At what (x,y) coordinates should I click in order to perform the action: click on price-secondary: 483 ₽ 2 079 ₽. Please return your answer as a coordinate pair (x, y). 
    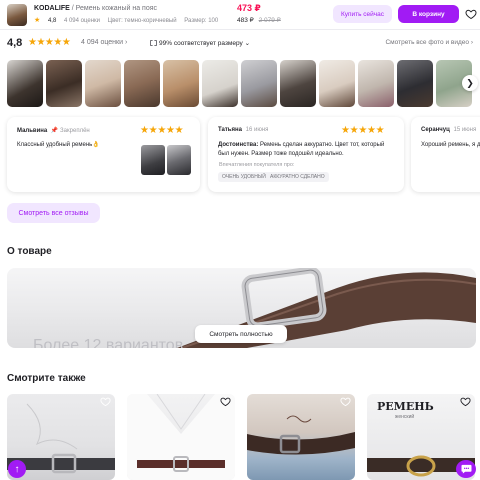
    Looking at the image, I should click on (259, 20).